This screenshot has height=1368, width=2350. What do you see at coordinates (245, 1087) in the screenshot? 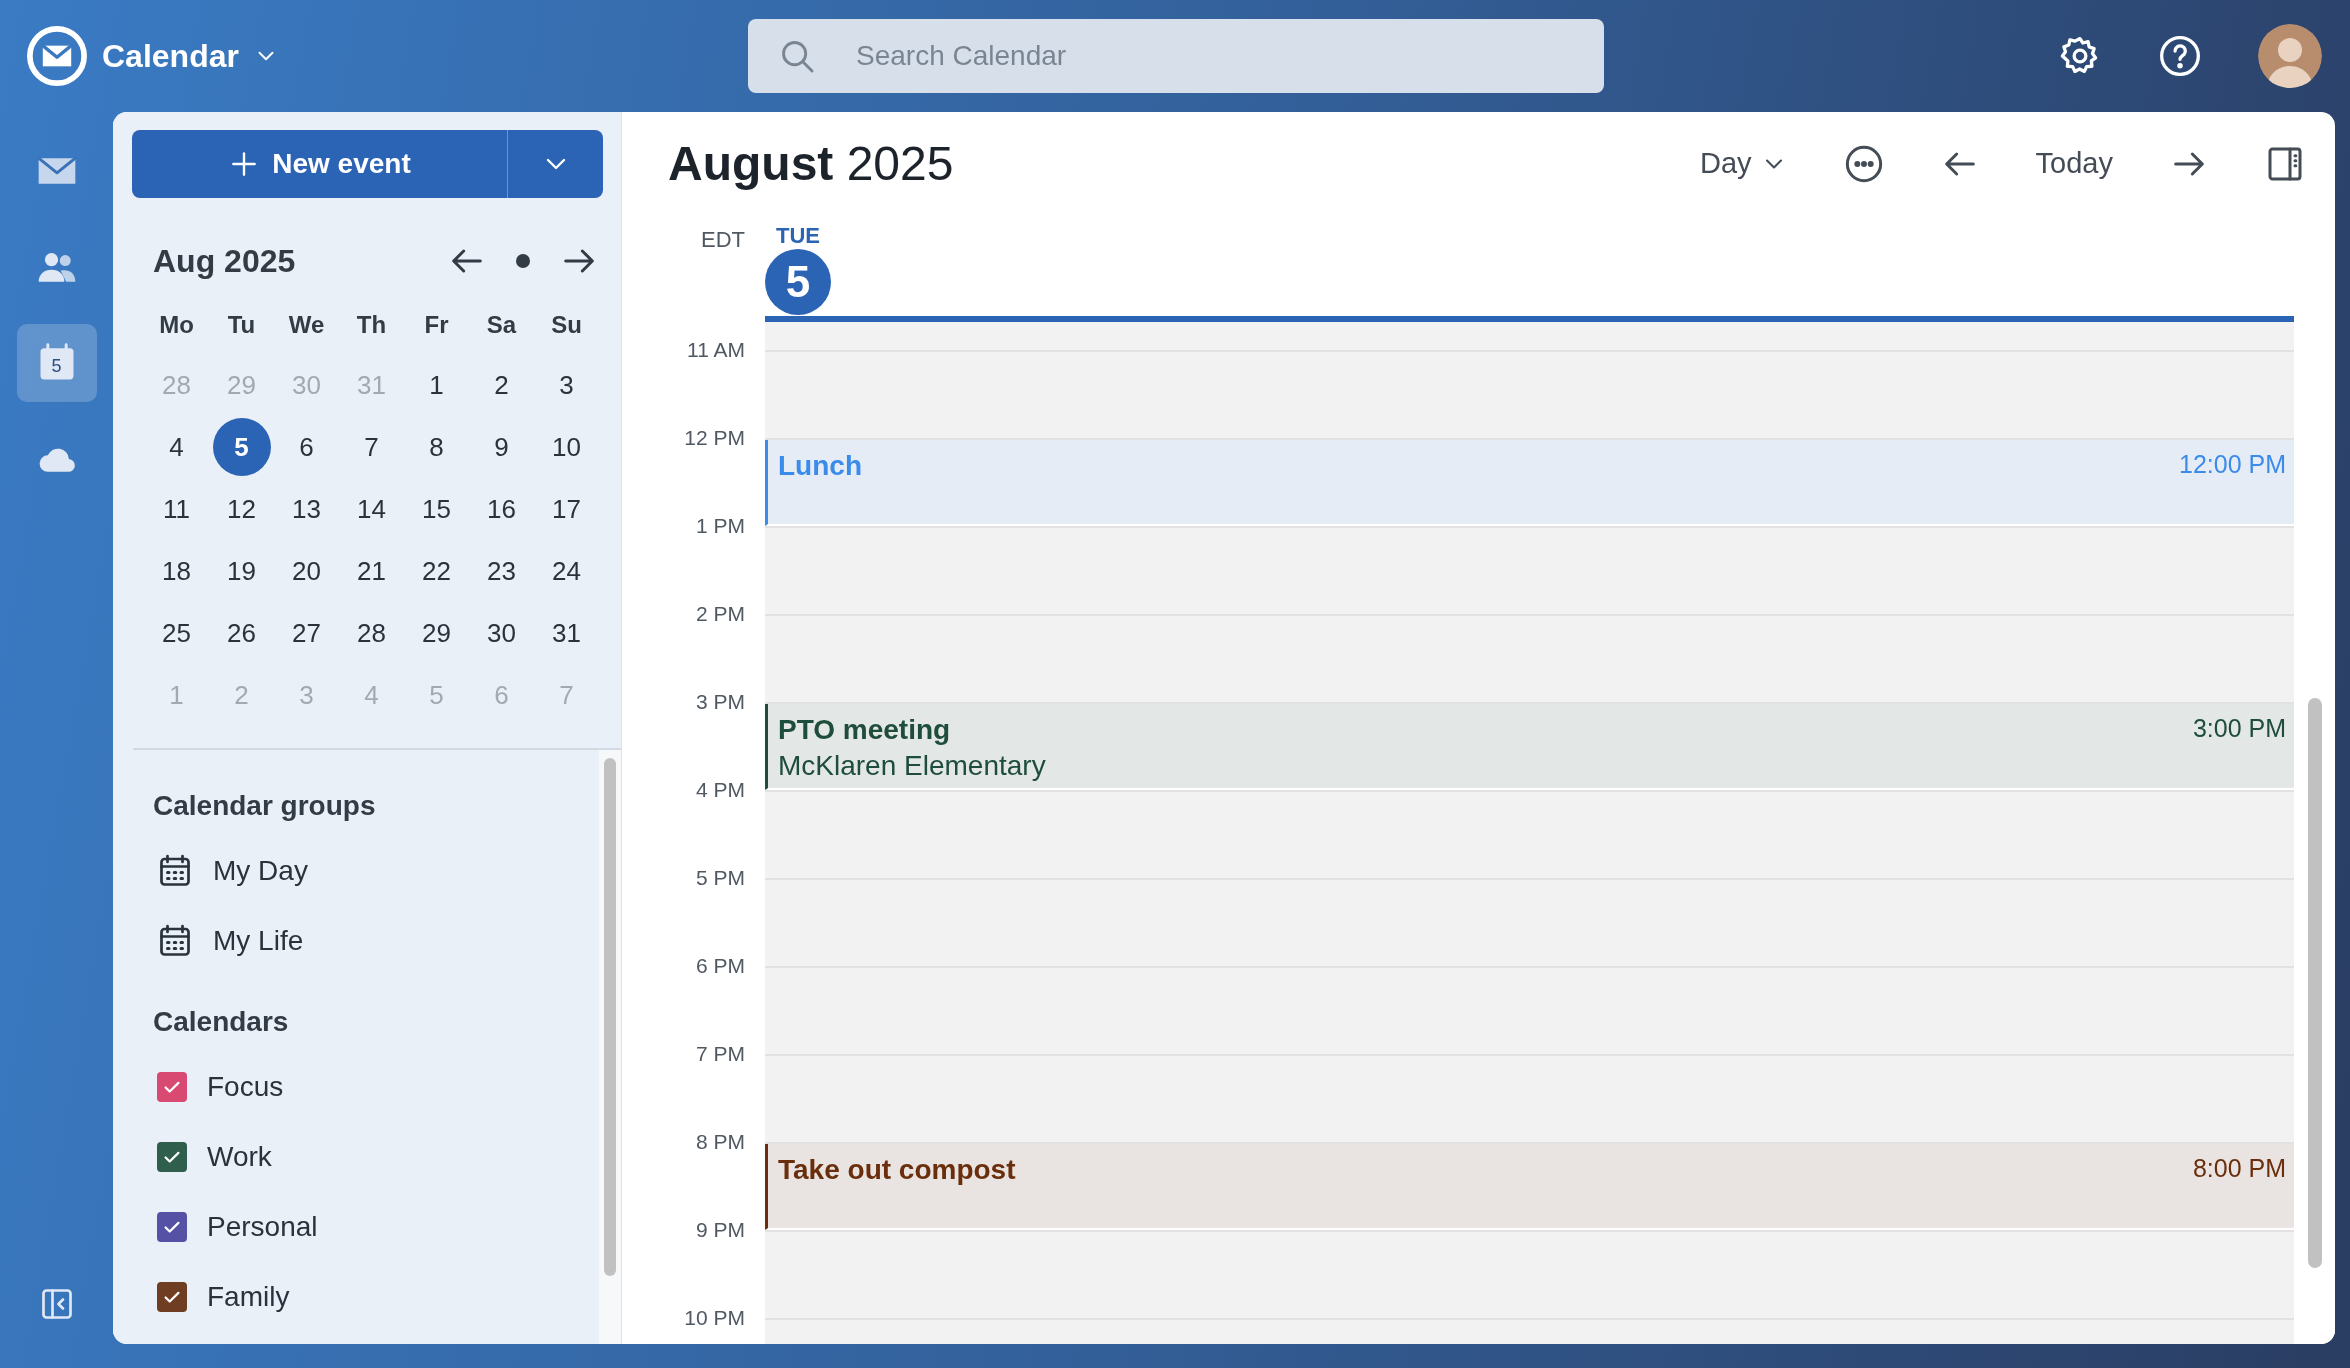
I see `calendar-name: Focus` at bounding box center [245, 1087].